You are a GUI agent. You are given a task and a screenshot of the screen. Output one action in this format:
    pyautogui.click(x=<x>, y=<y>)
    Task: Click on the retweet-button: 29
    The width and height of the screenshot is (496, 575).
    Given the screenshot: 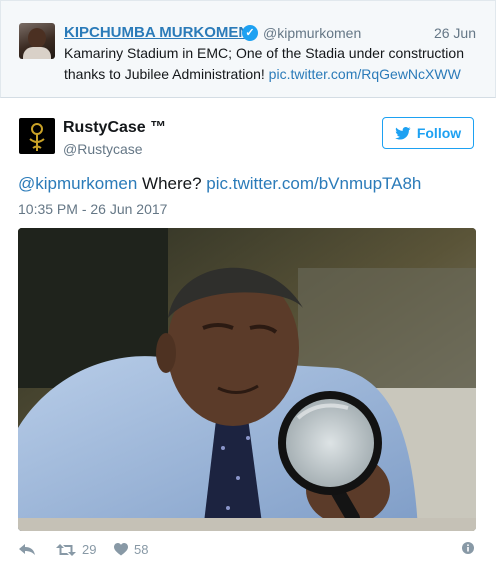 What is the action you would take?
    pyautogui.click(x=76, y=549)
    